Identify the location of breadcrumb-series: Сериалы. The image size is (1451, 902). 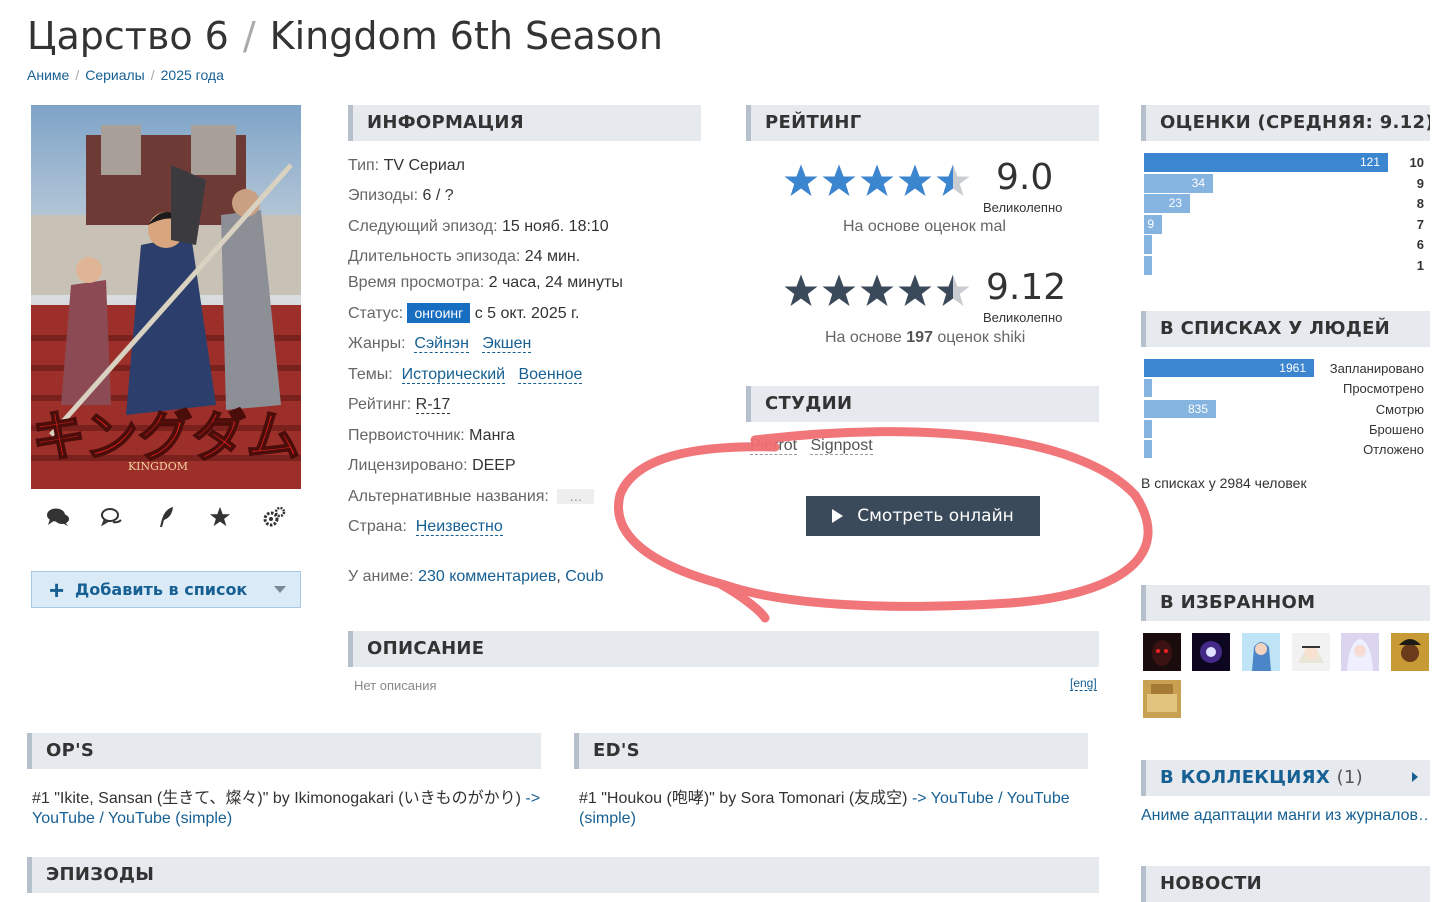
(115, 75).